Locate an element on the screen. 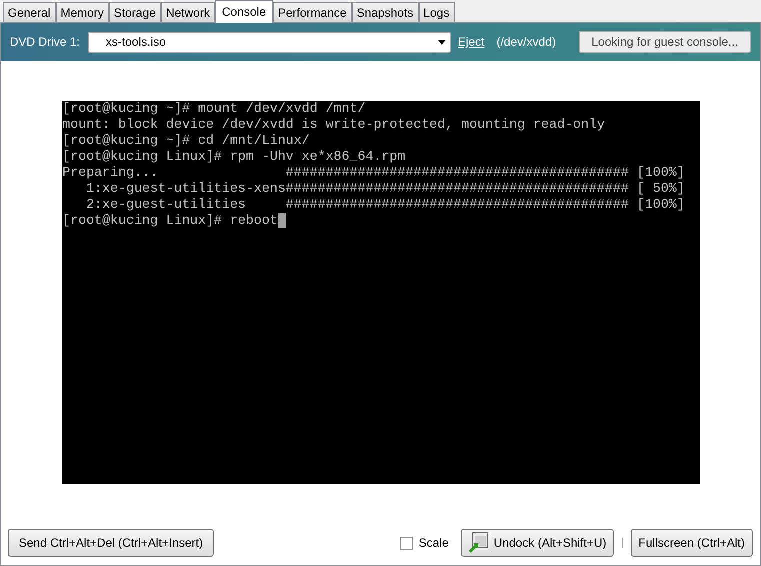 The image size is (761, 566). tab: Memory is located at coordinates (83, 12).